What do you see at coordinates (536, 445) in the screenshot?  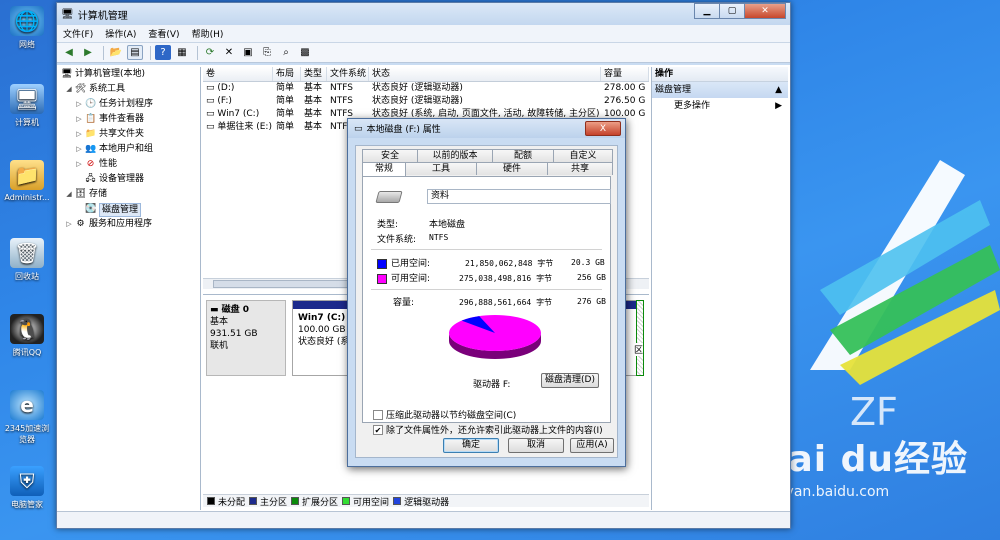 I see `cancel-button: 取消` at bounding box center [536, 445].